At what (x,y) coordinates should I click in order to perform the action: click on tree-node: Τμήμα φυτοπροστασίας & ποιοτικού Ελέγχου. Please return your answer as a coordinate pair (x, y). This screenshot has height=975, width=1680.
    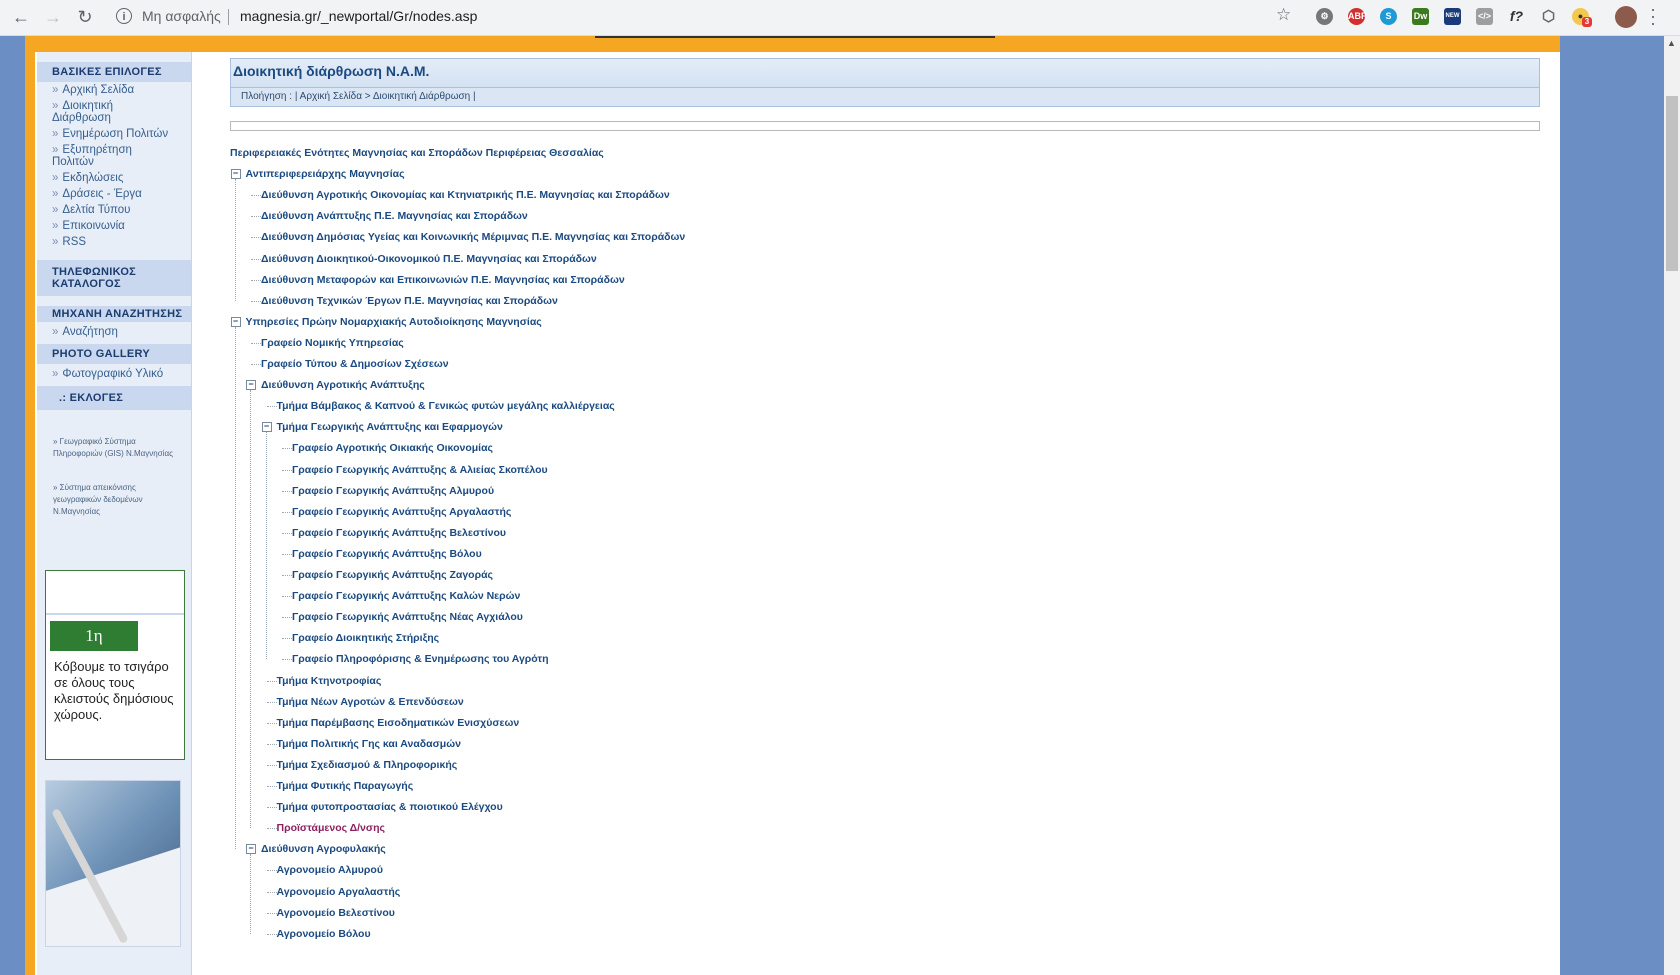
    Looking at the image, I should click on (390, 807).